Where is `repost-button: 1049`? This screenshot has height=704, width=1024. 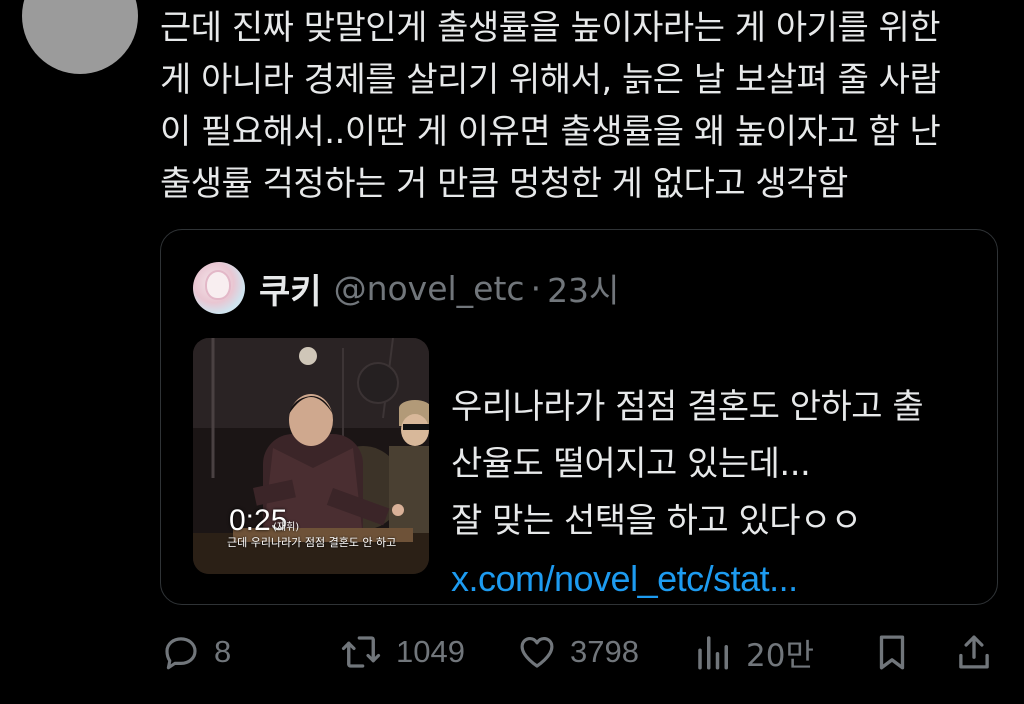
repost-button: 1049 is located at coordinates (401, 652).